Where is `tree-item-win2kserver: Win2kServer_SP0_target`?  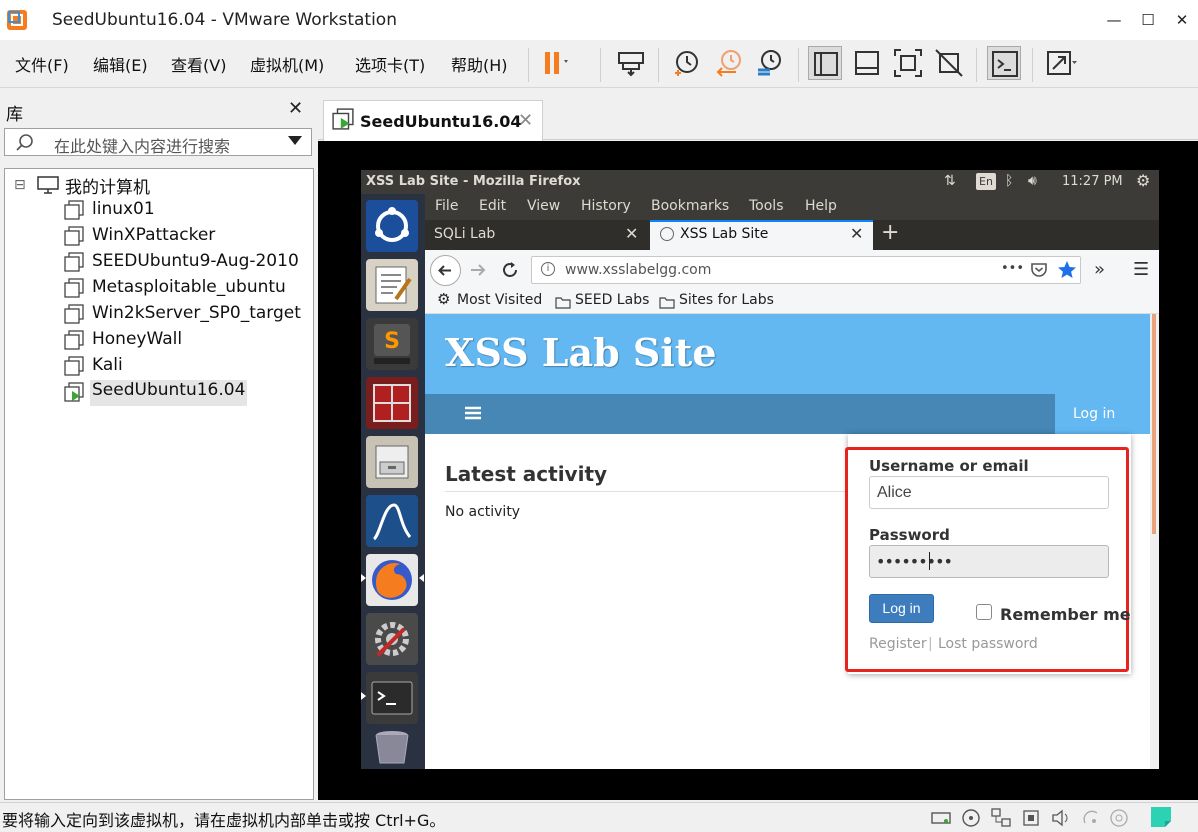
tree-item-win2kserver: Win2kServer_SP0_target is located at coordinates (196, 316).